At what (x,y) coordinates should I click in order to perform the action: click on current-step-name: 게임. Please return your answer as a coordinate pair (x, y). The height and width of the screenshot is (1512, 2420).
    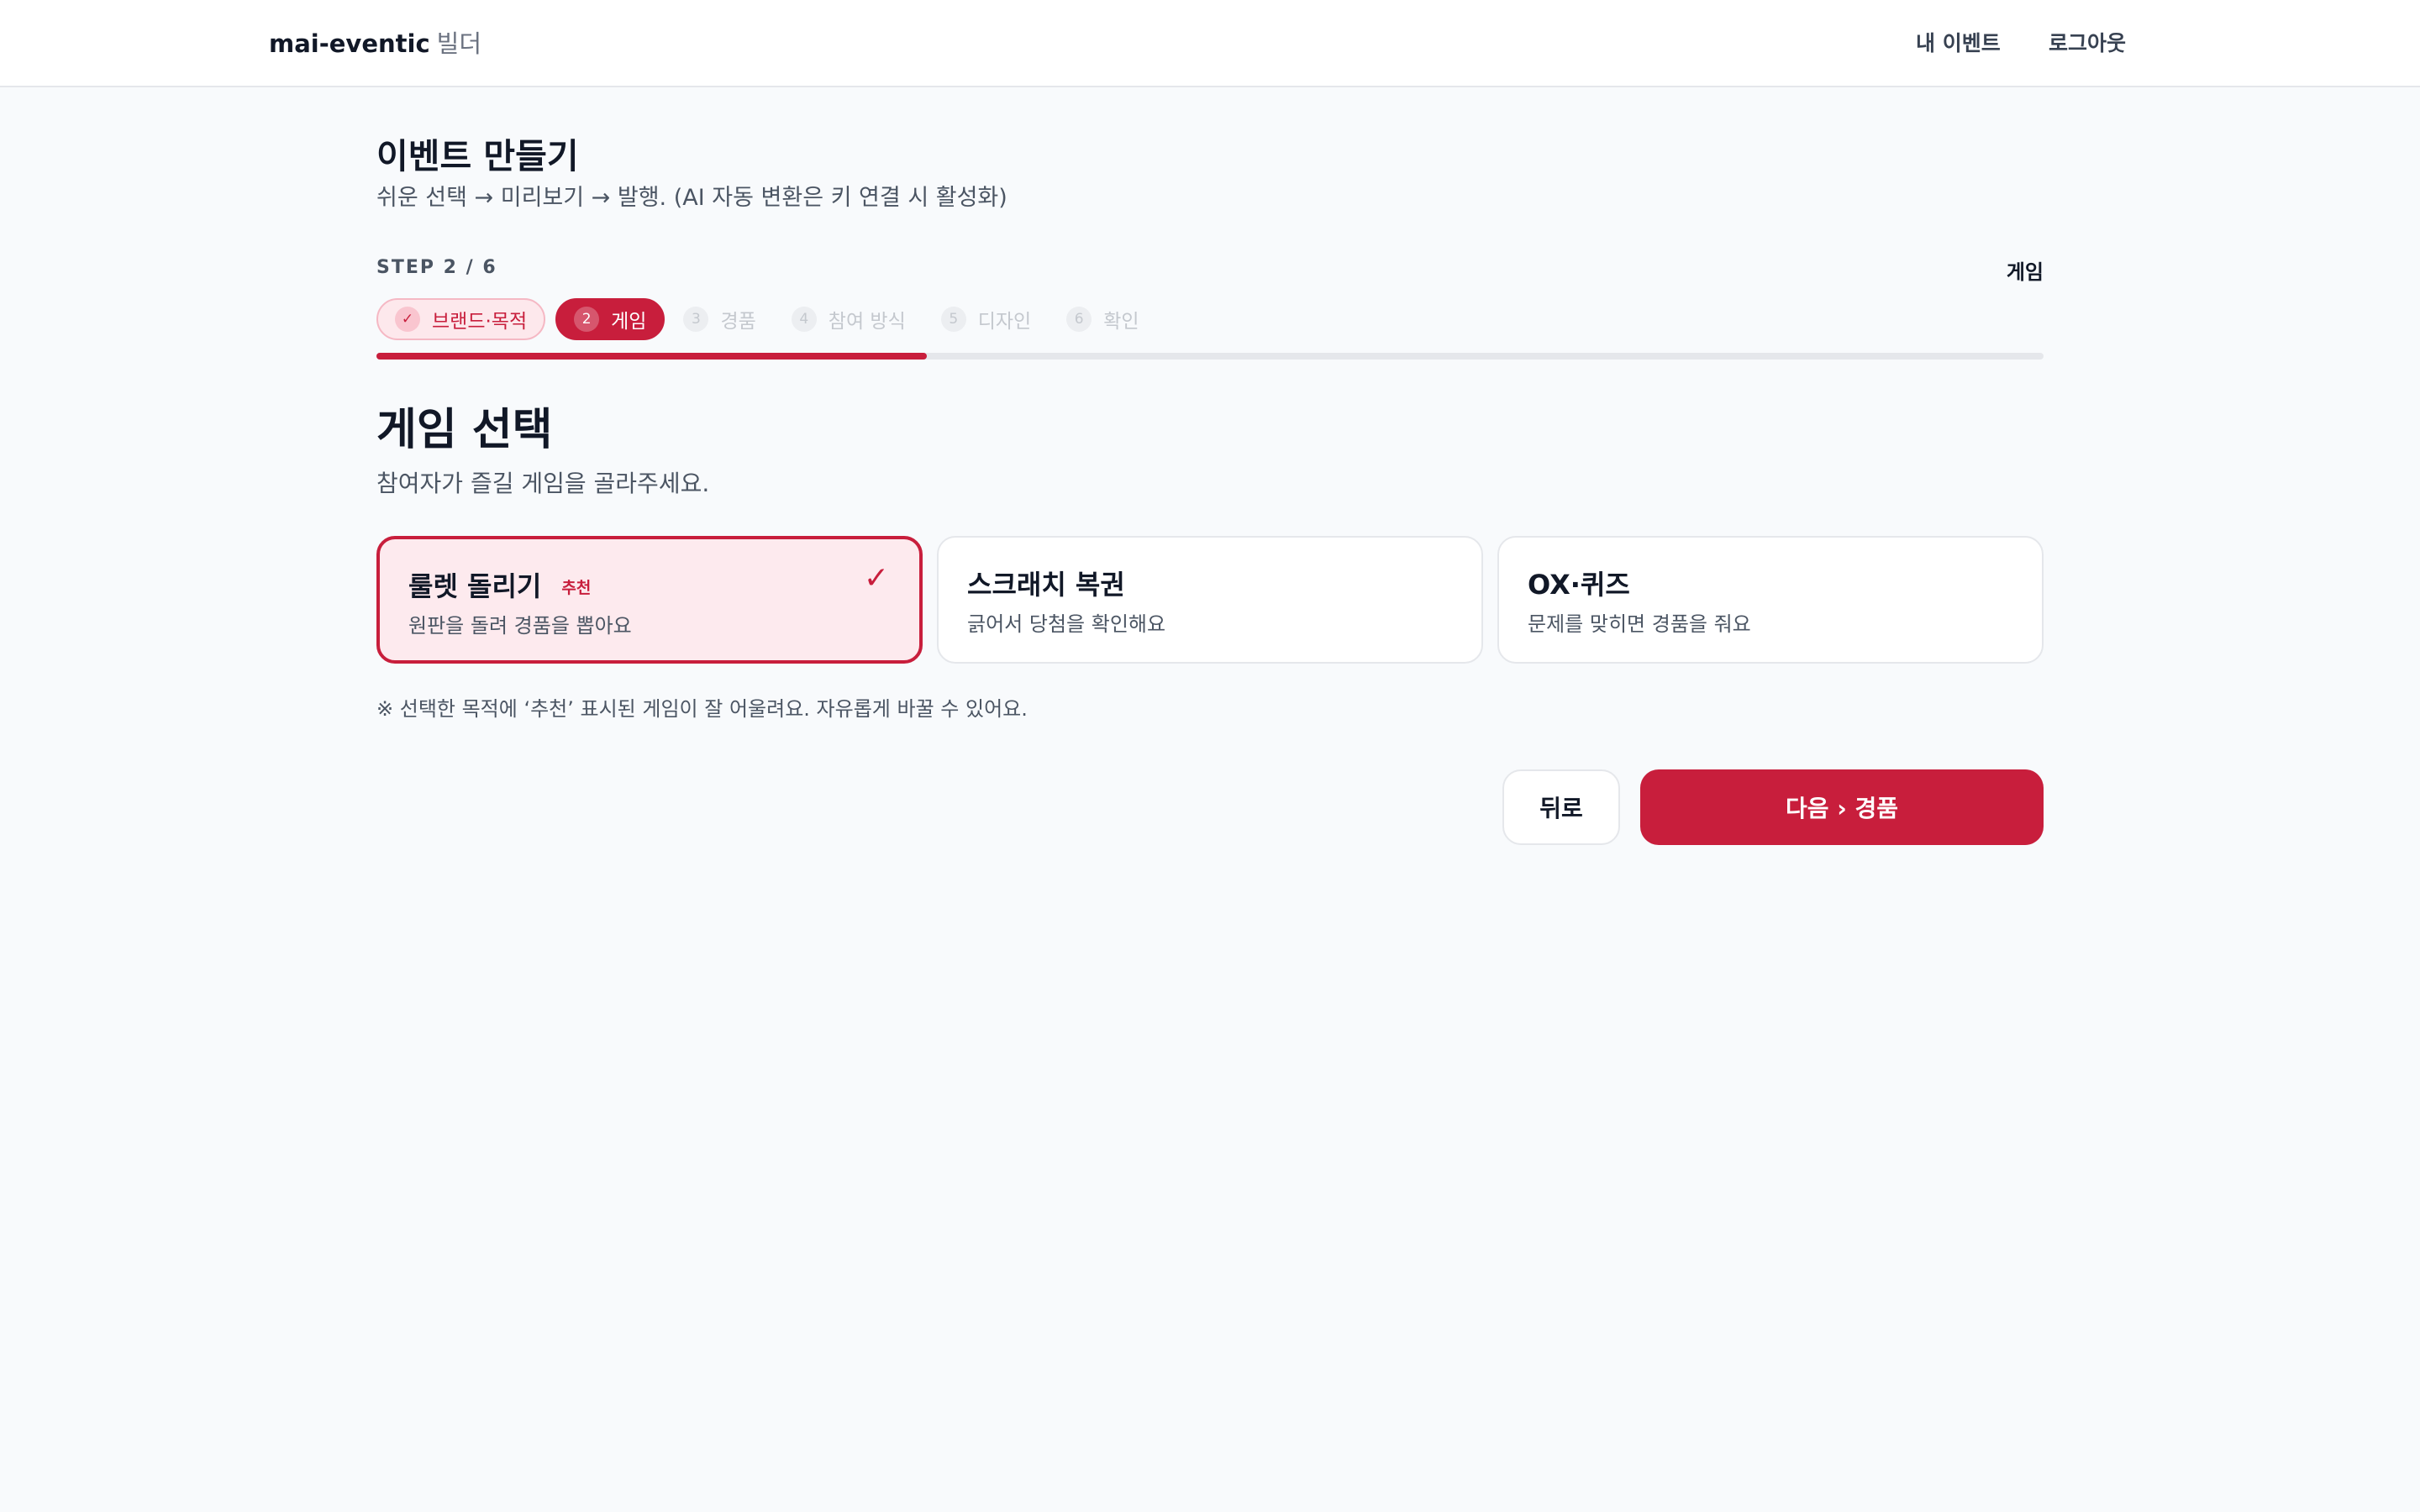
    Looking at the image, I should click on (2025, 272).